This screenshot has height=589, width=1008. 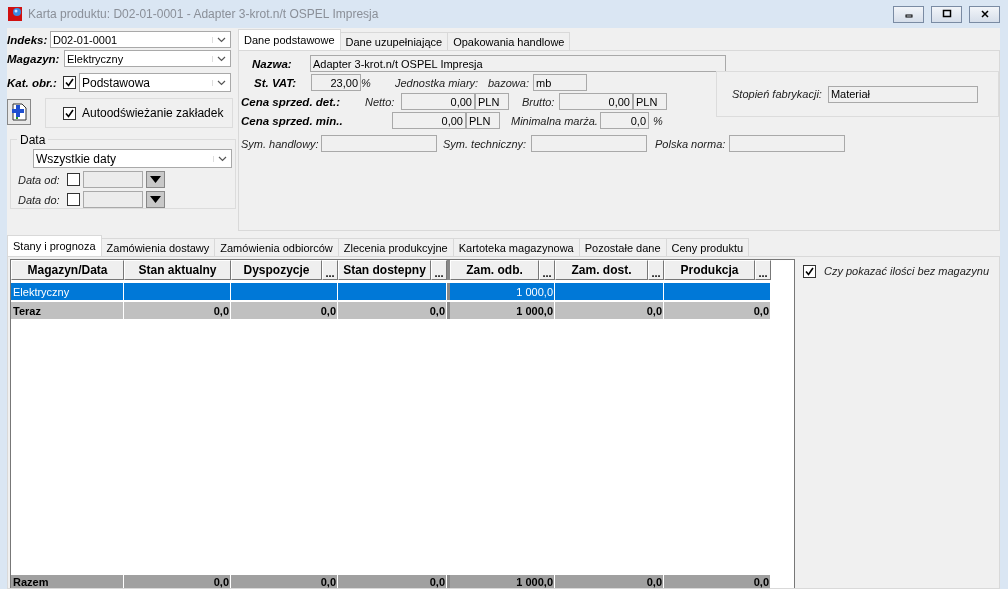 I want to click on new-document-button, so click(x=19, y=112).